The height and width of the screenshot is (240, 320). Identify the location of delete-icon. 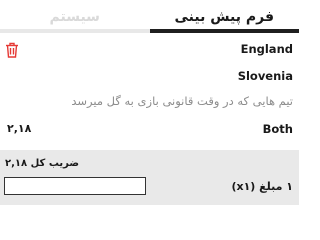
(12, 50).